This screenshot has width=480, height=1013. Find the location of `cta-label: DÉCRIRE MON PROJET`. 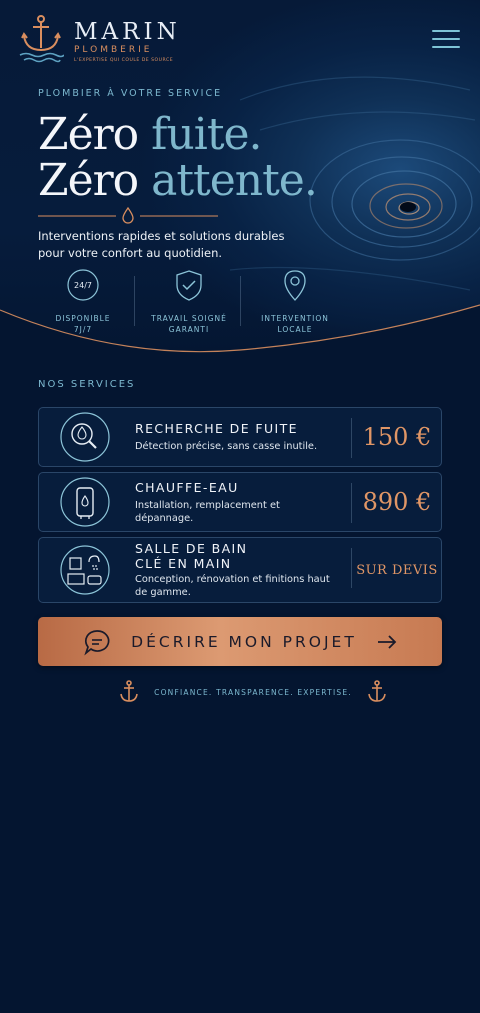

cta-label: DÉCRIRE MON PROJET is located at coordinates (244, 641).